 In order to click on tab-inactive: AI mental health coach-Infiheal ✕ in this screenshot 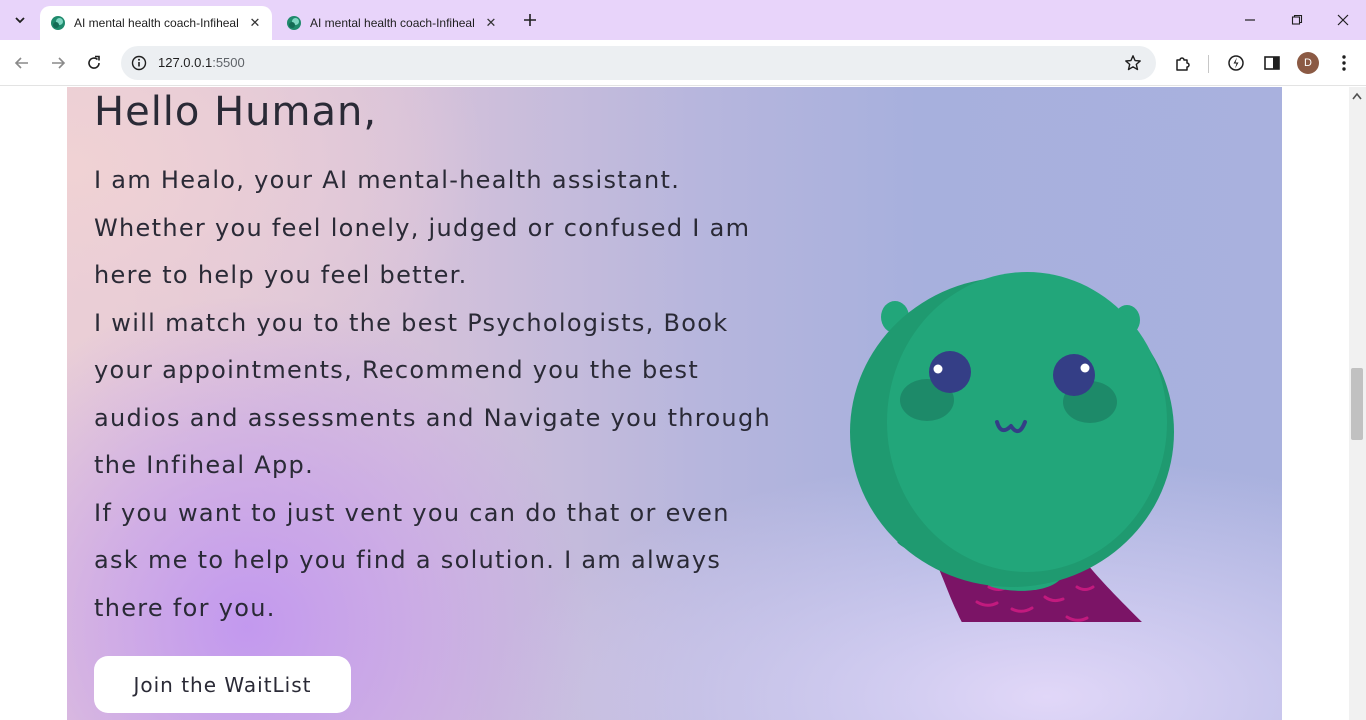, I will do `click(392, 23)`.